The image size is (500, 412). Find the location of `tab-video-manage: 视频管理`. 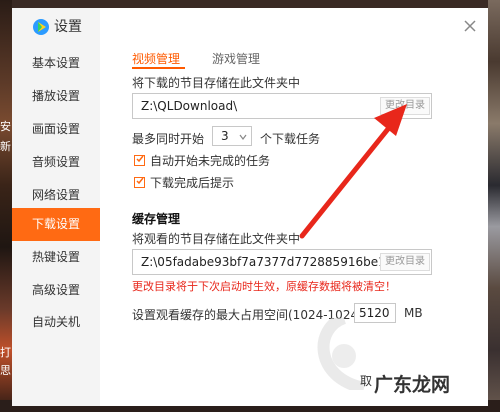

tab-video-manage: 视频管理 is located at coordinates (156, 58).